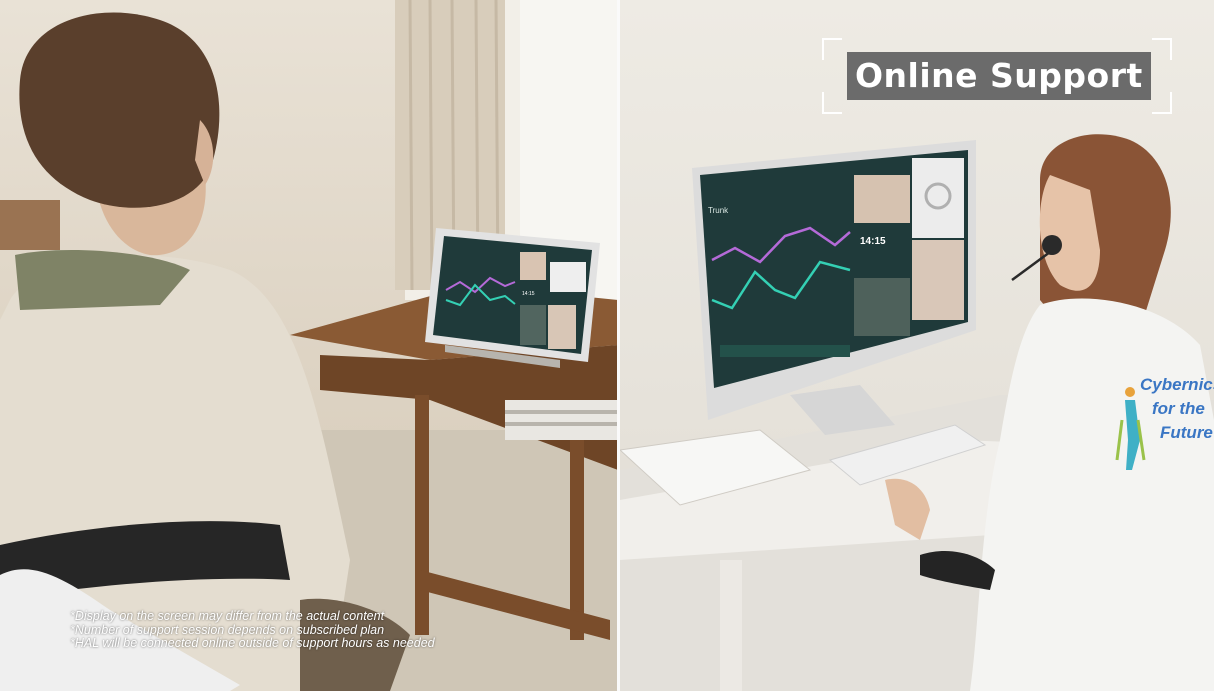 This screenshot has height=691, width=1214. I want to click on online-support-title: Online Support, so click(999, 76).